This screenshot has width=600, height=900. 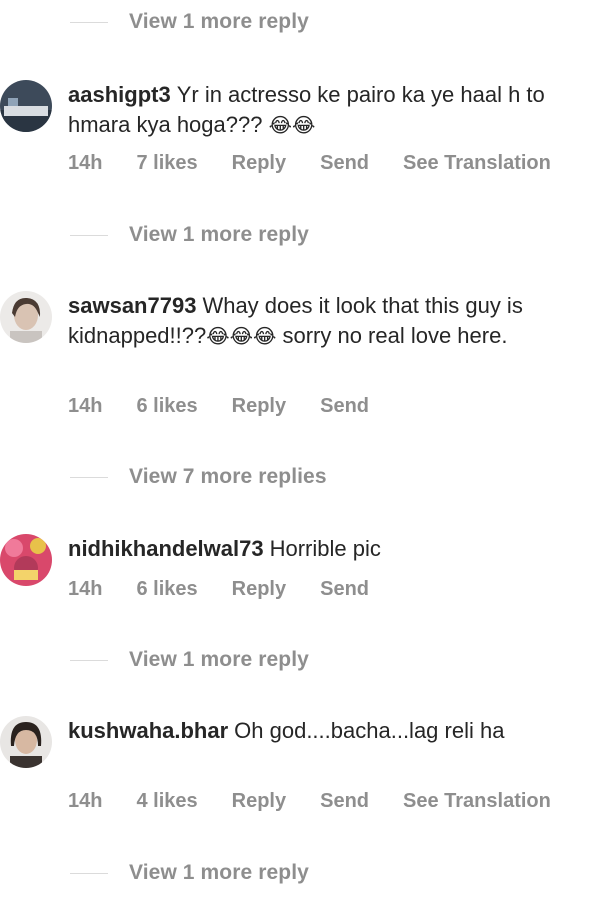 What do you see at coordinates (392, 335) in the screenshot?
I see `comment-body-continued: sorry no real love here.` at bounding box center [392, 335].